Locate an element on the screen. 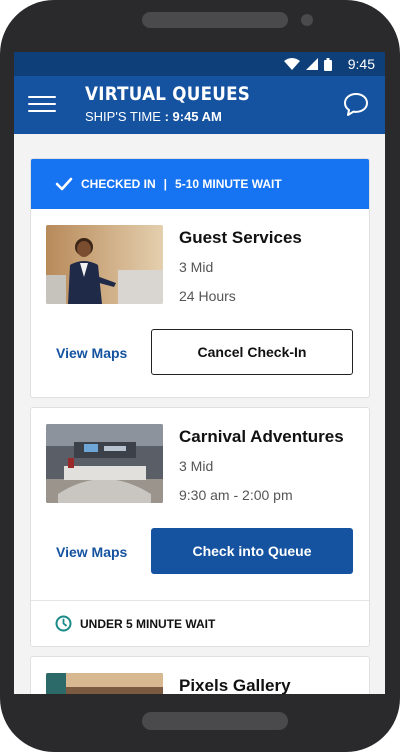 This screenshot has width=400, height=752. checked-in-banner: CHECKED IN | 5-10 MINUTE WAIT is located at coordinates (200, 184).